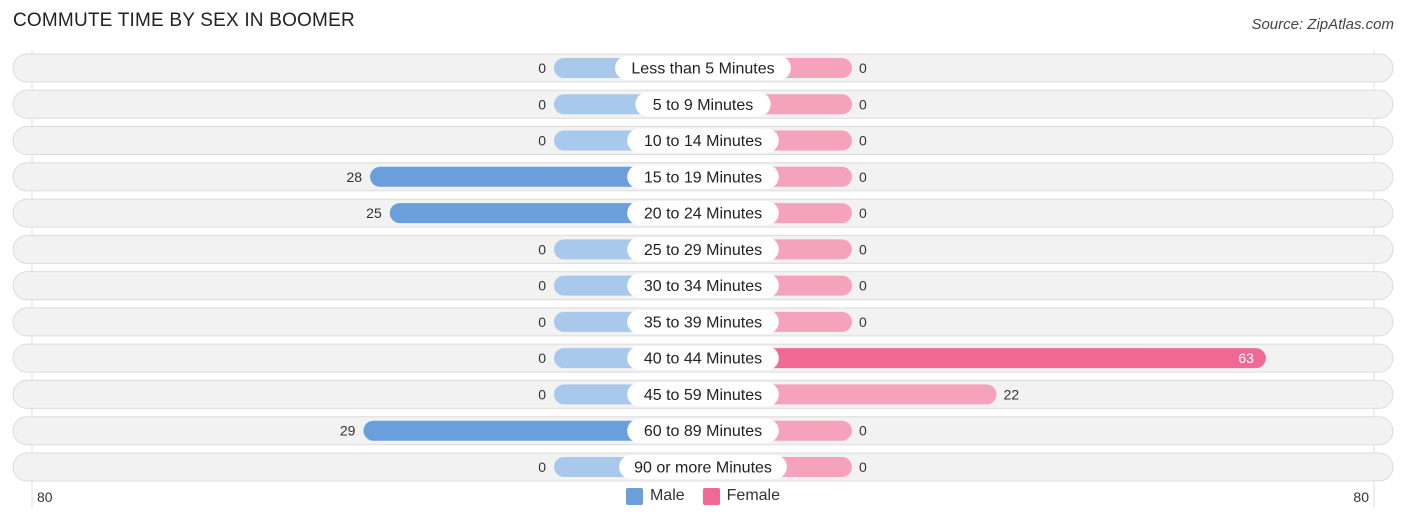 Image resolution: width=1406 pixels, height=523 pixels. I want to click on category-label: 25 to 29 Minutes, so click(703, 250).